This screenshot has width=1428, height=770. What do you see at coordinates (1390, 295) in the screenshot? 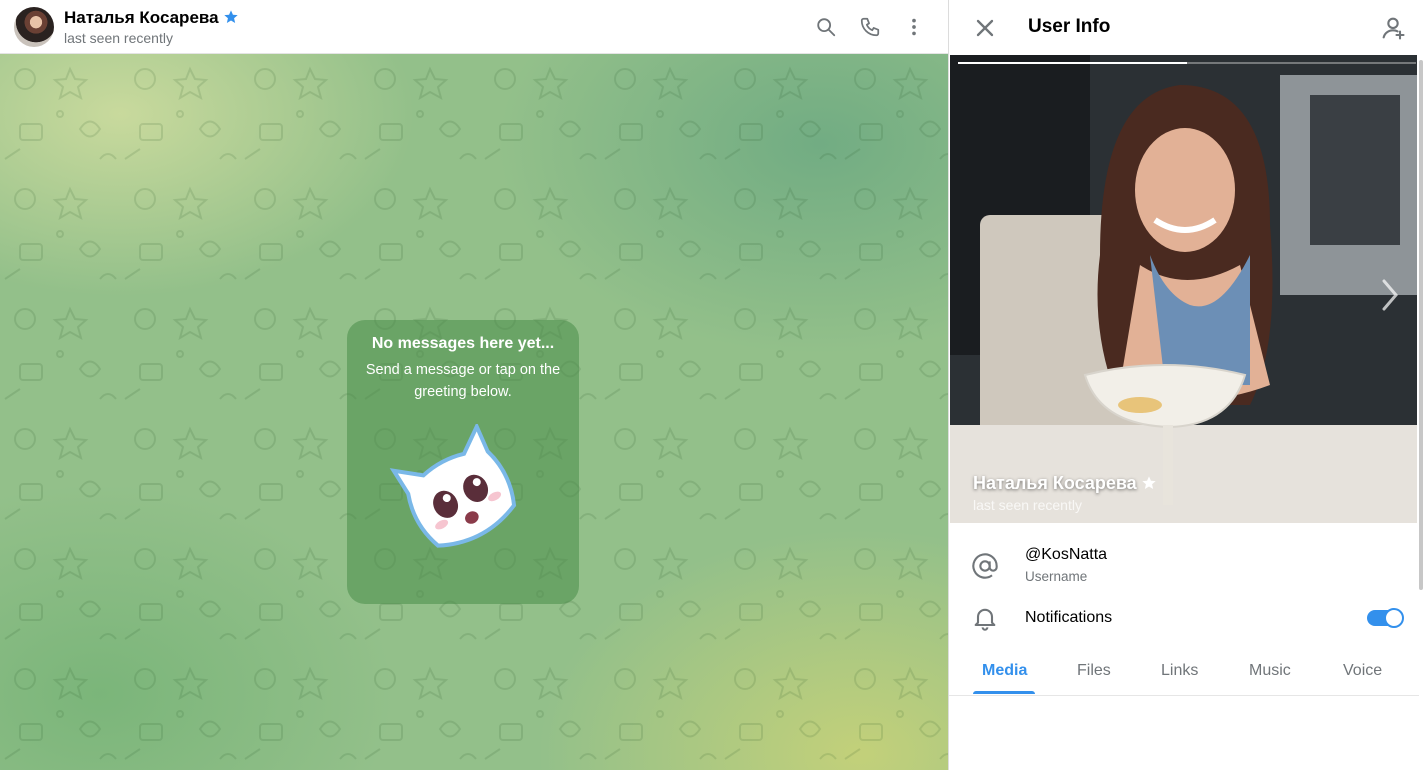
I see `chevron-right-icon` at bounding box center [1390, 295].